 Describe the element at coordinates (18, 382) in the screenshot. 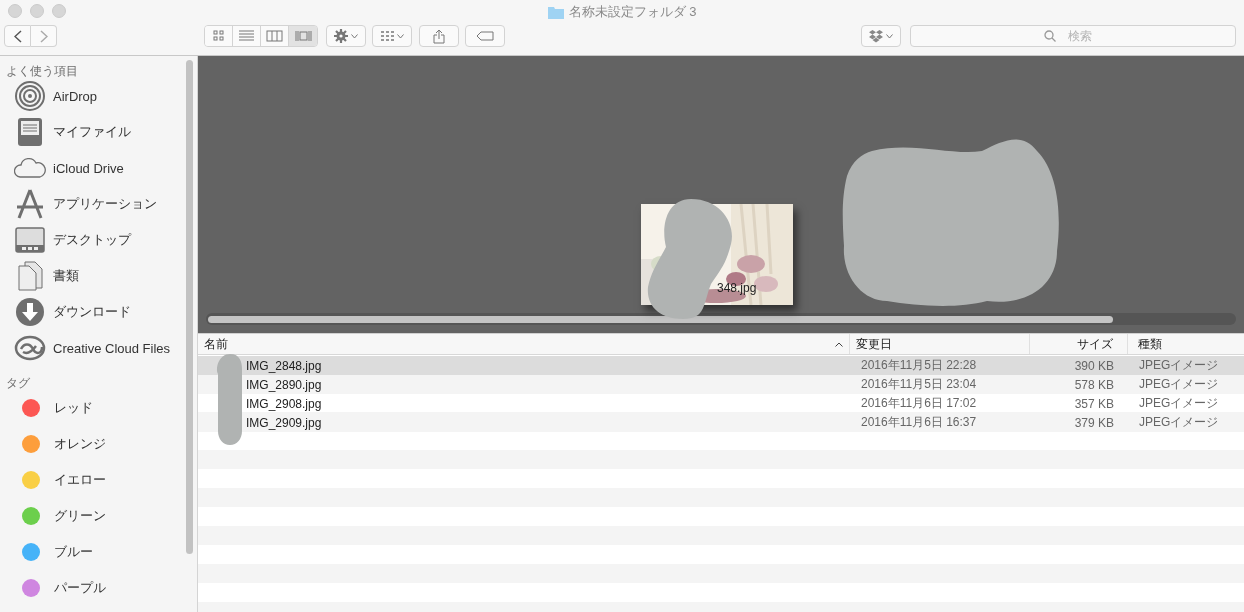

I see `section-header: タグ` at that location.